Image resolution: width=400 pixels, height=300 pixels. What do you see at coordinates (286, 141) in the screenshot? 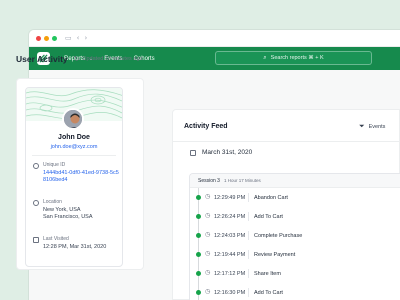
I see `feed-divider` at bounding box center [286, 141].